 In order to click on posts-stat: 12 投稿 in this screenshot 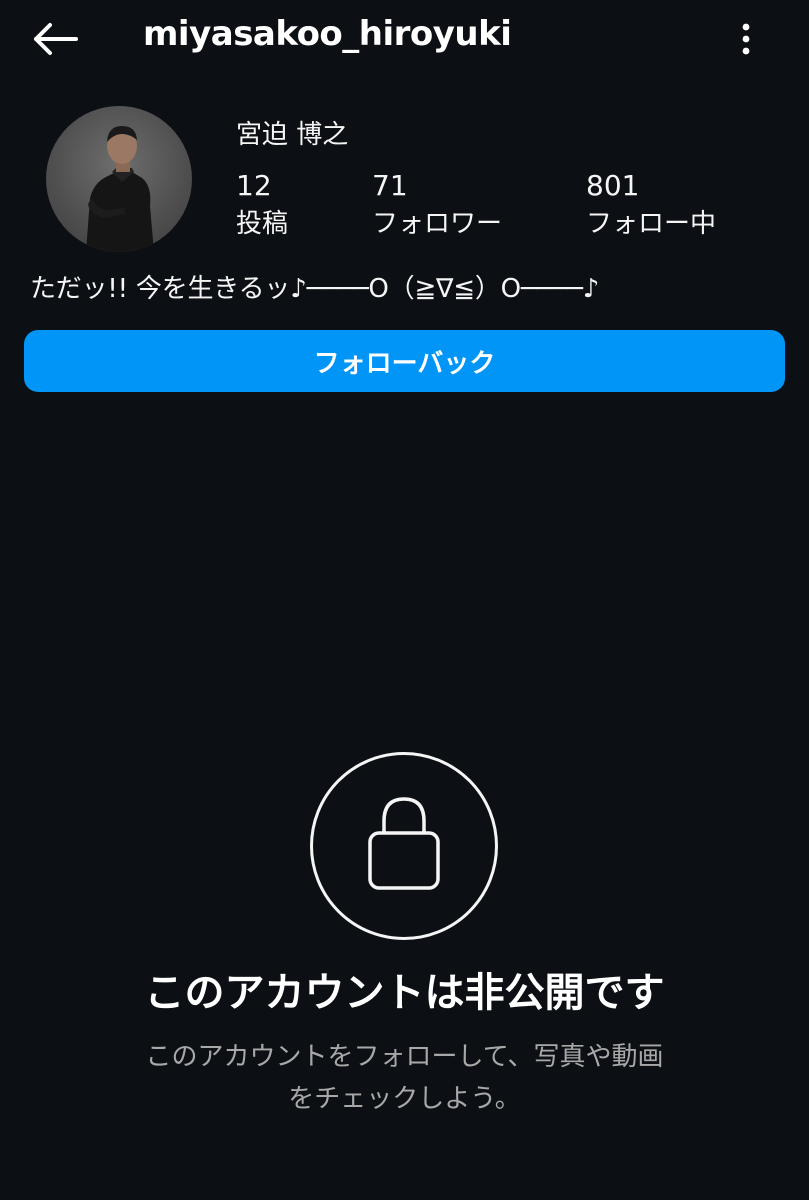, I will do `click(262, 206)`.